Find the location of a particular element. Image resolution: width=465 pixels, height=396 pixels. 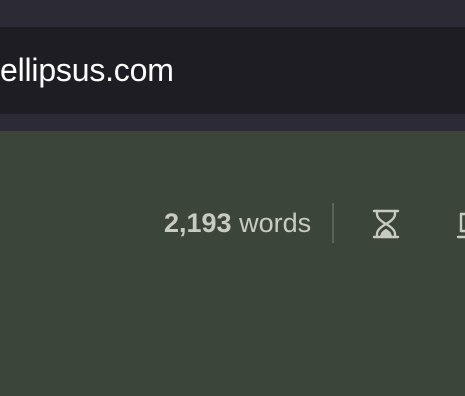

url-text: ellipsus.com is located at coordinates (87, 70).